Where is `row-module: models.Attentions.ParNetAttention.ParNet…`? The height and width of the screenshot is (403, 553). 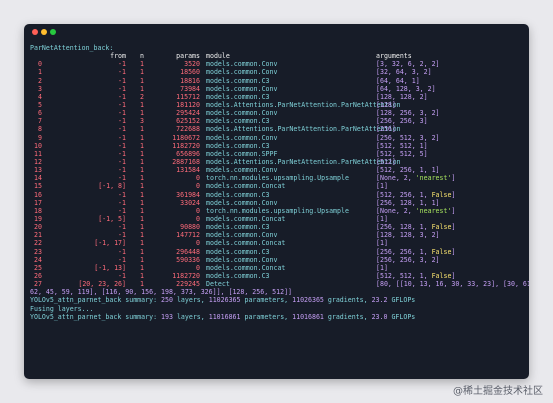
row-module: models.Attentions.ParNetAttention.ParNet… is located at coordinates (303, 104).